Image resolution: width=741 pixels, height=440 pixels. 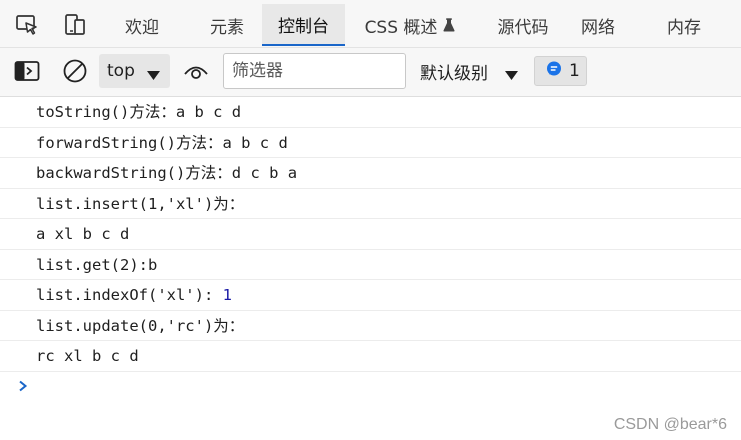 I want to click on console-message-number: 1, so click(x=227, y=295).